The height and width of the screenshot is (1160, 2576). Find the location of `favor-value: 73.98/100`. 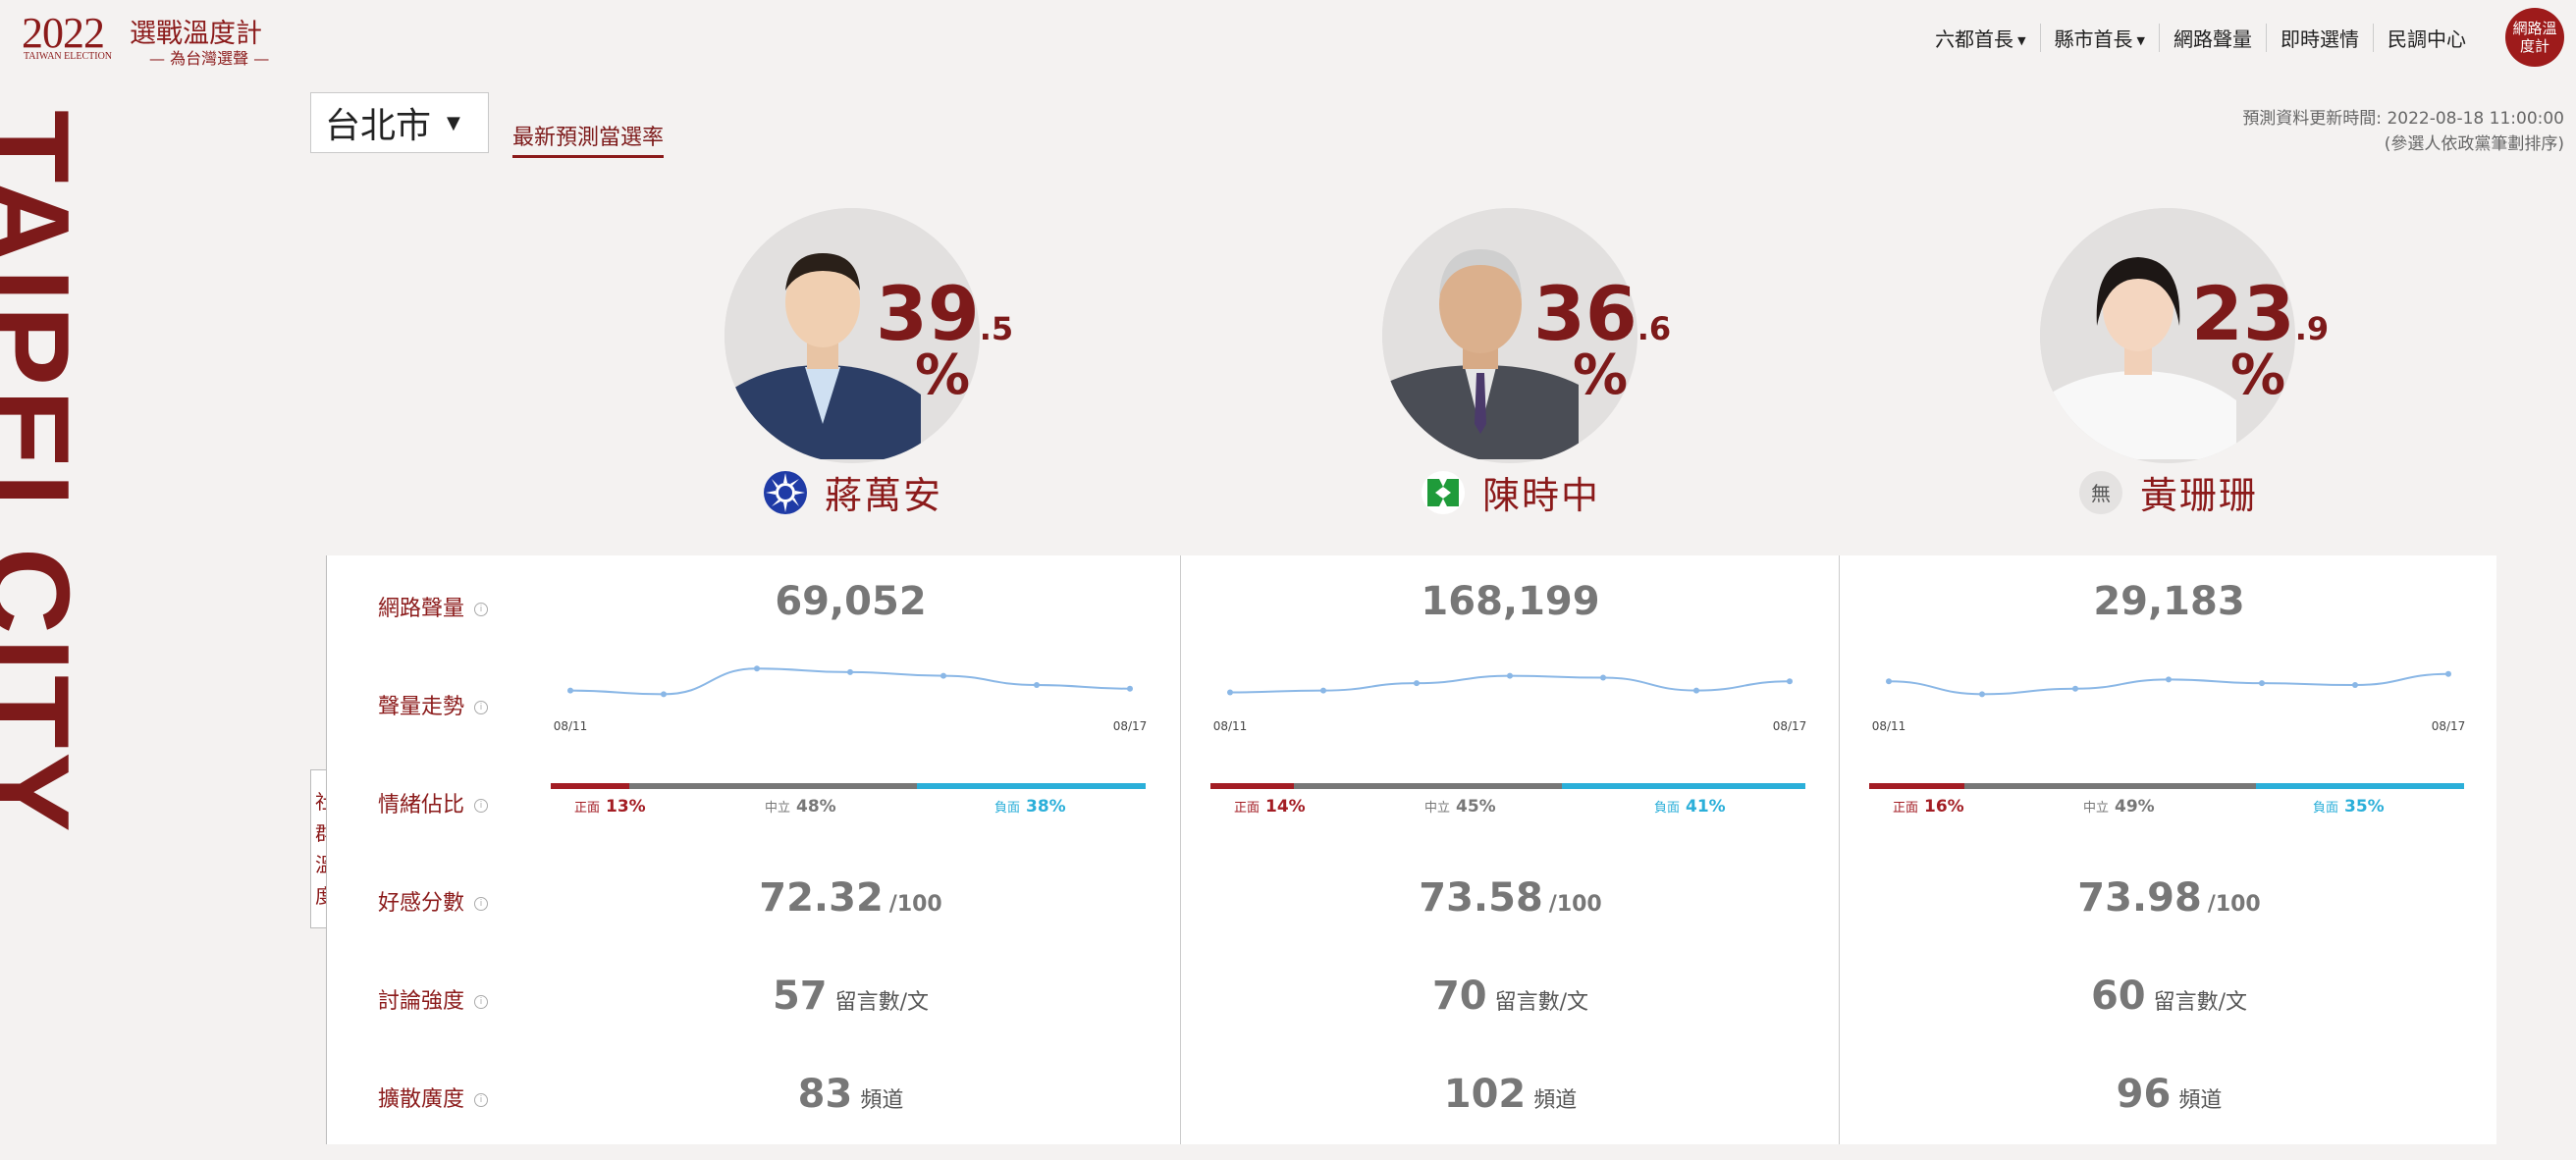

favor-value: 73.98/100 is located at coordinates (2169, 898).